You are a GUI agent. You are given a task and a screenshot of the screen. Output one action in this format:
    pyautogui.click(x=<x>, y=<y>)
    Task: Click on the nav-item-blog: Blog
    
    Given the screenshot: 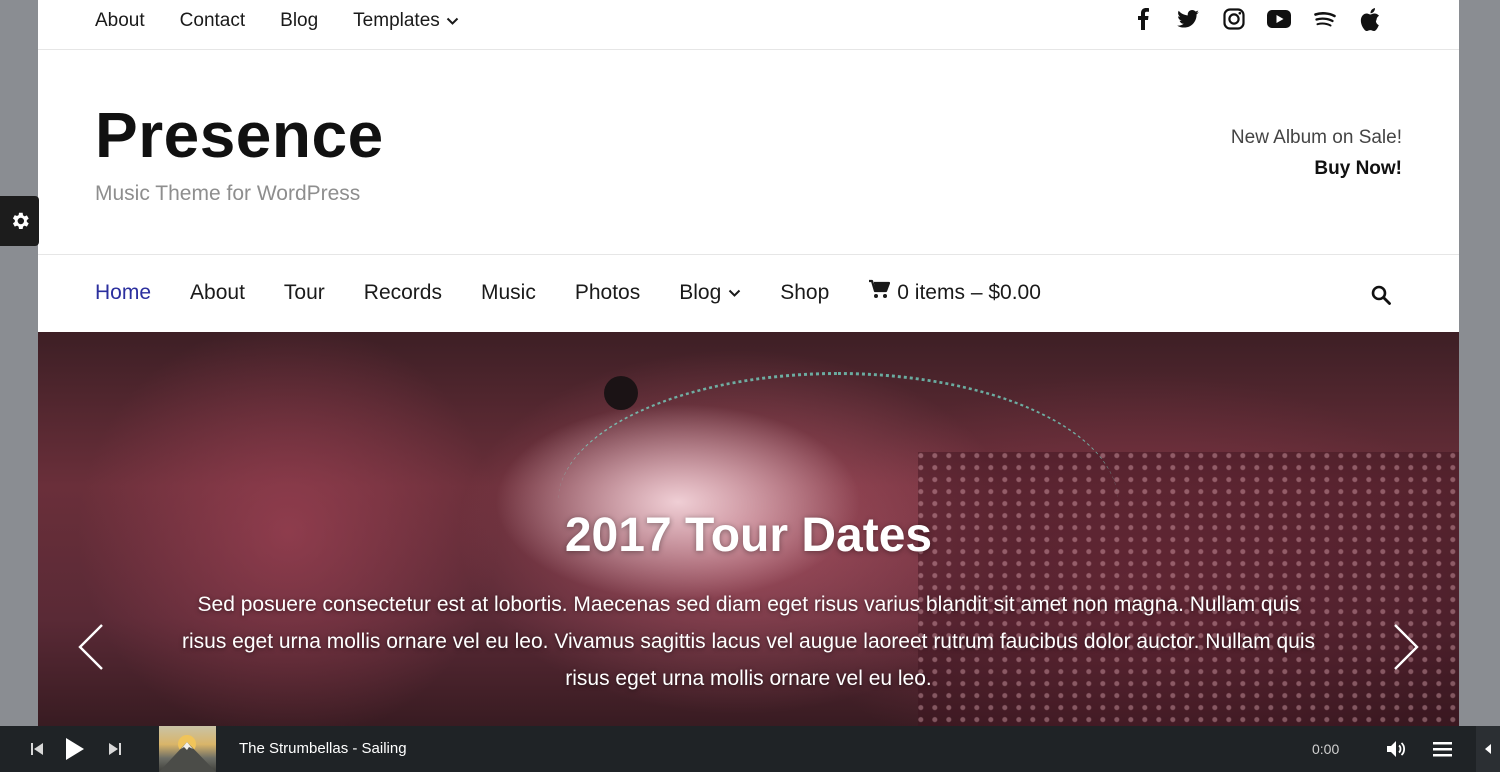 What is the action you would take?
    pyautogui.click(x=710, y=293)
    